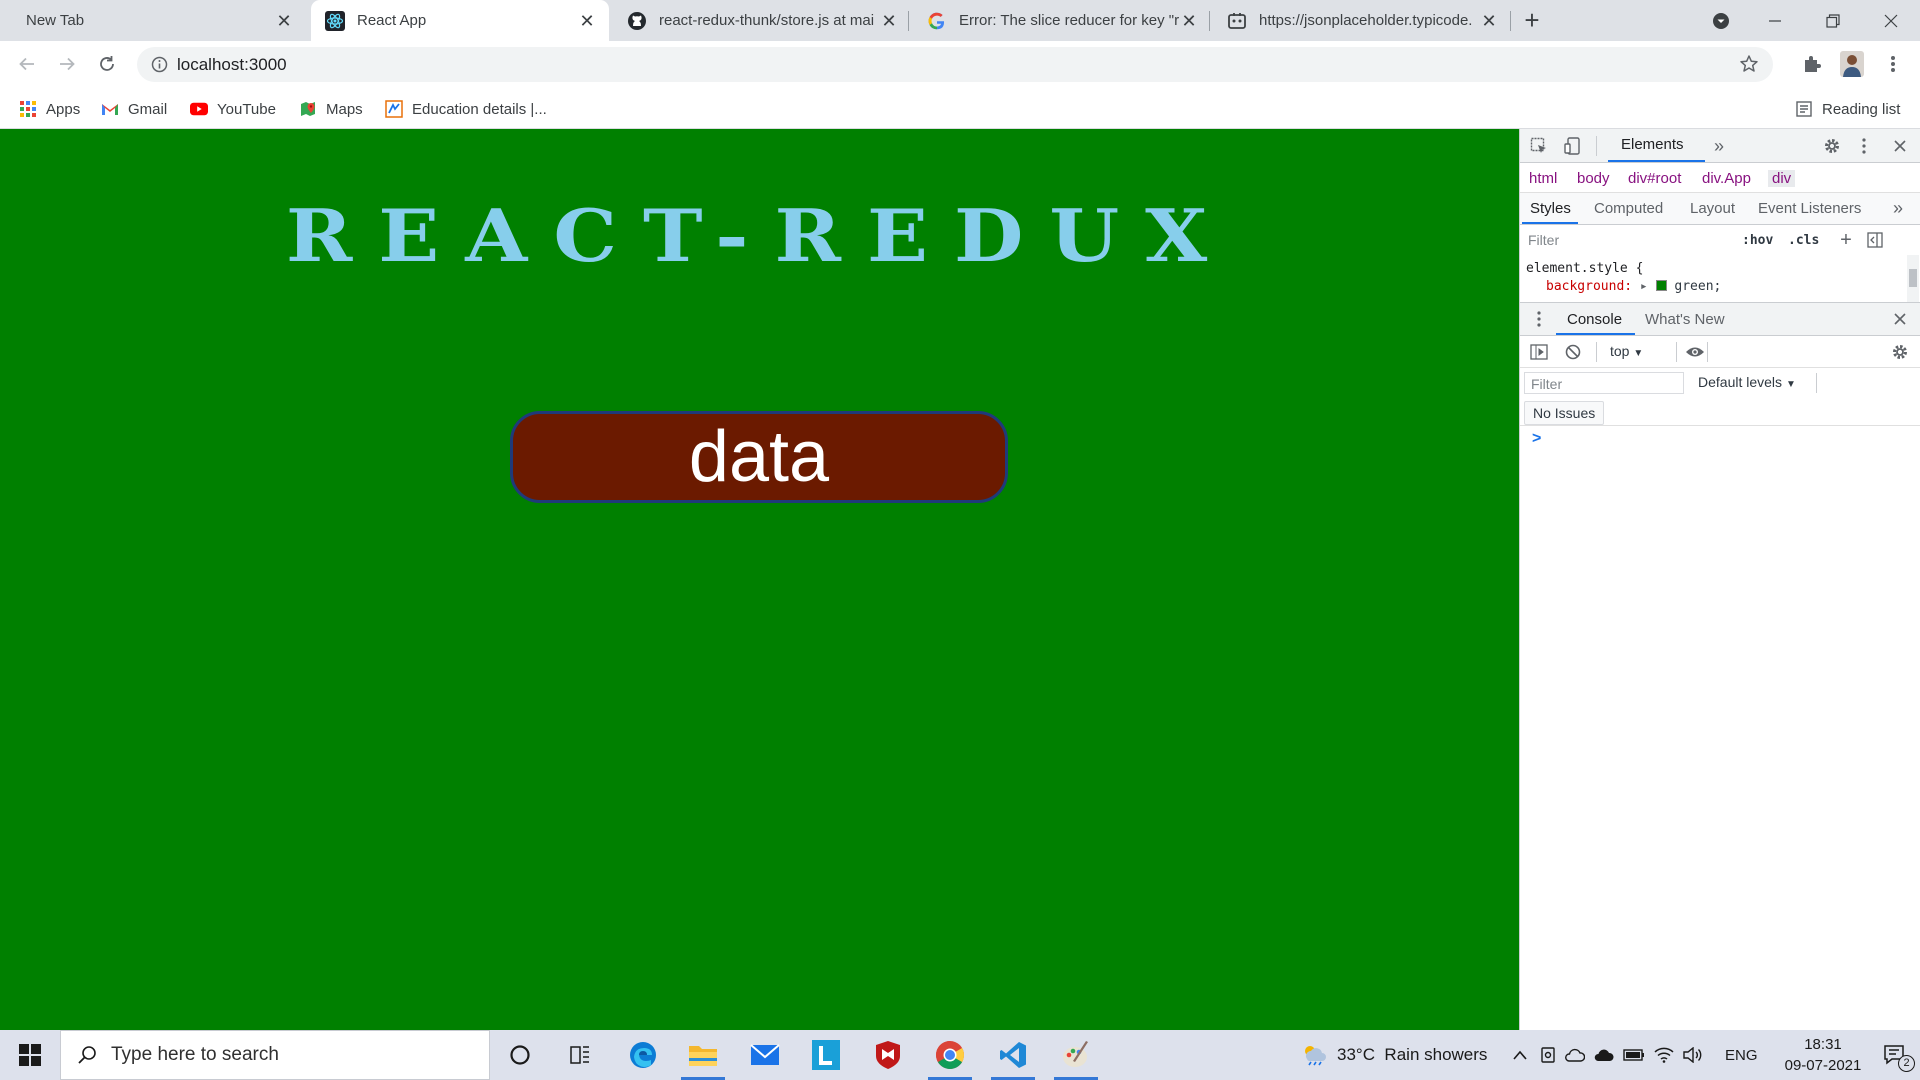 This screenshot has height=1080, width=1920. Describe the element at coordinates (765, 1055) in the screenshot. I see `mail-taskbar-button` at that location.